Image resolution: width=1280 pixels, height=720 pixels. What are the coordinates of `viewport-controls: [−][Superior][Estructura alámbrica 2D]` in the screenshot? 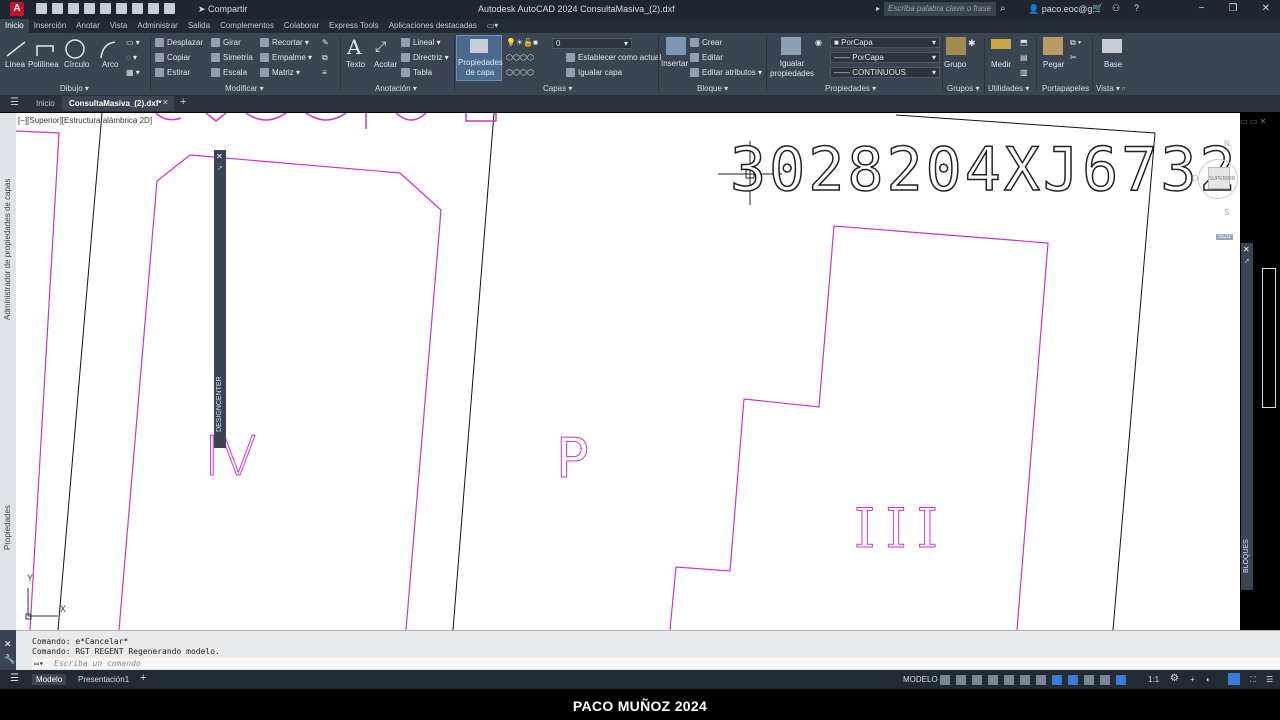 It's located at (85, 120).